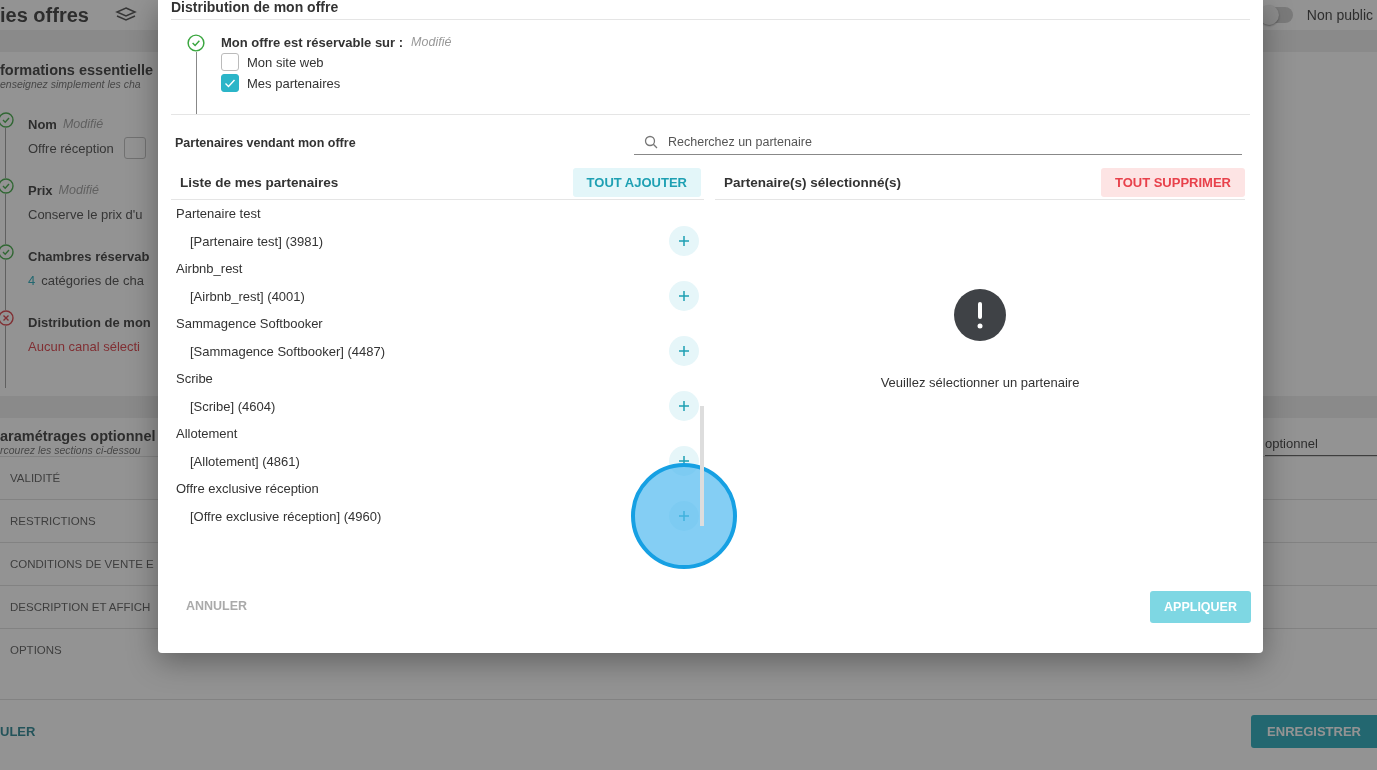 This screenshot has width=1377, height=770. What do you see at coordinates (32, 280) in the screenshot?
I see `room-count: 4` at bounding box center [32, 280].